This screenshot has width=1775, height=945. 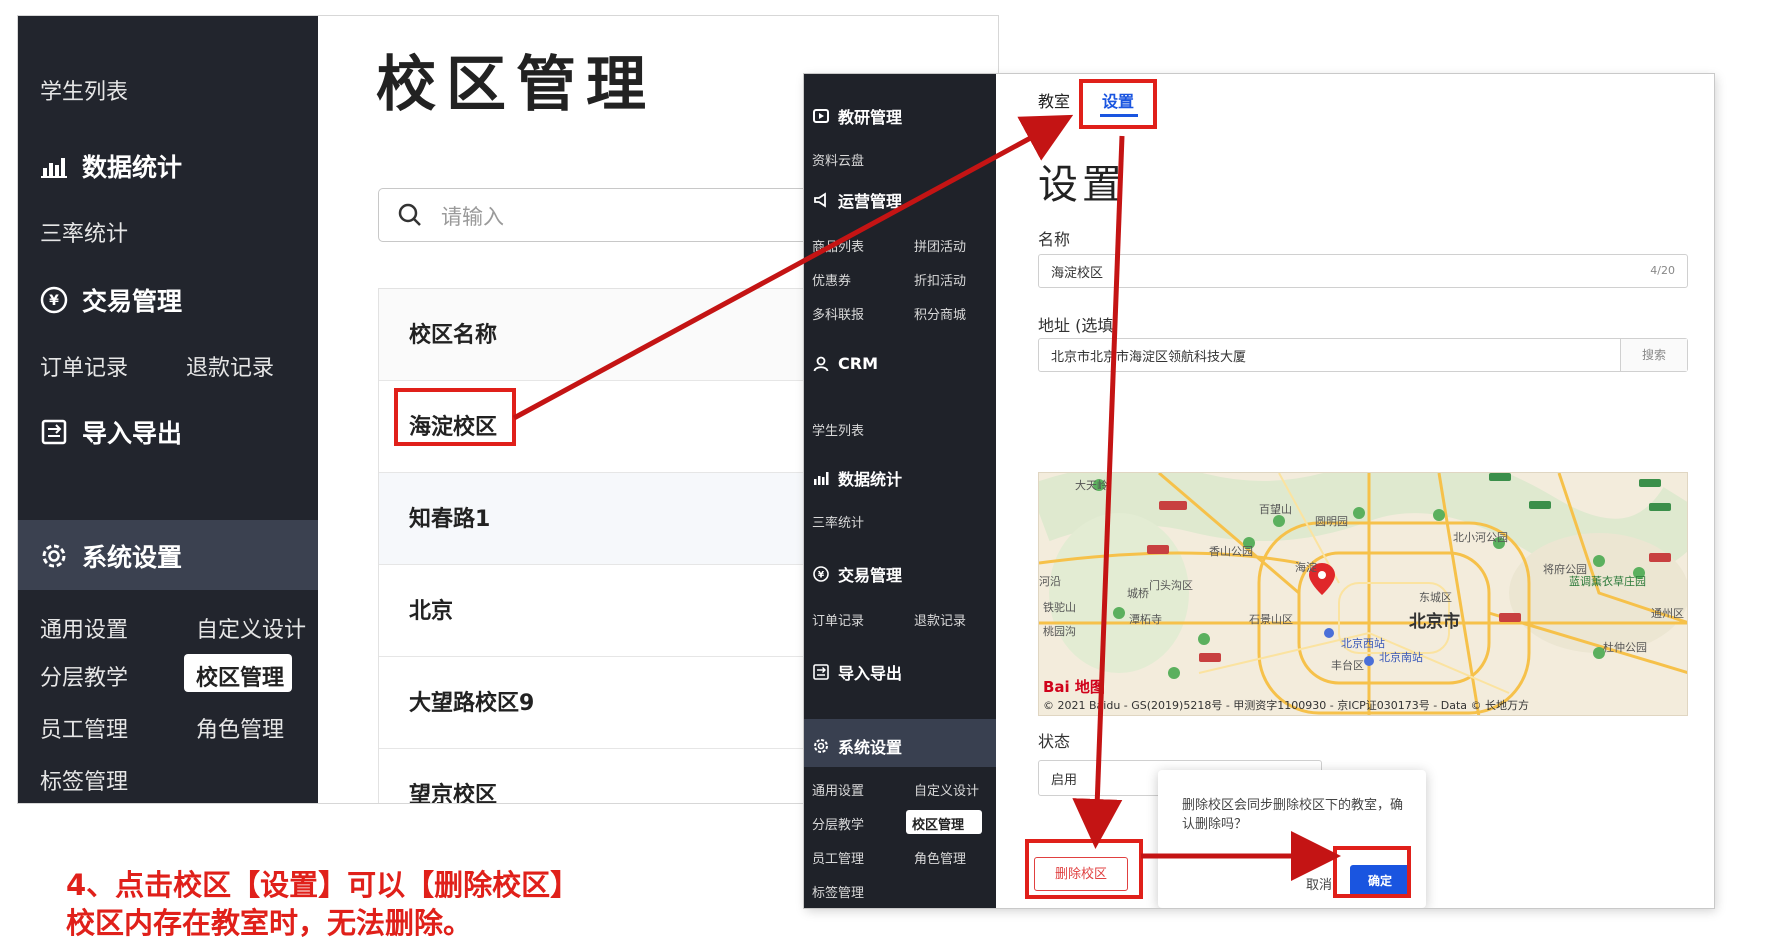 What do you see at coordinates (132, 301) in the screenshot?
I see `sidebar-section-label: 交易管理` at bounding box center [132, 301].